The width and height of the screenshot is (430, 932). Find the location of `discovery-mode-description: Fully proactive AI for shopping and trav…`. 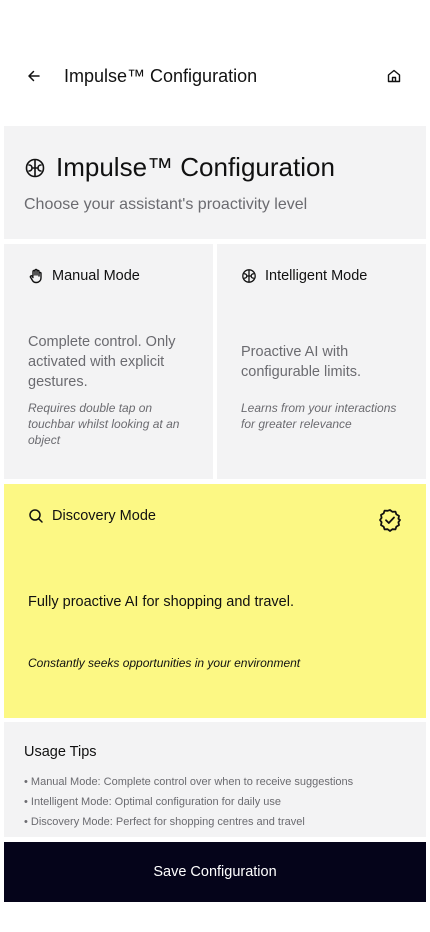

discovery-mode-description: Fully proactive AI for shopping and trav… is located at coordinates (161, 602).